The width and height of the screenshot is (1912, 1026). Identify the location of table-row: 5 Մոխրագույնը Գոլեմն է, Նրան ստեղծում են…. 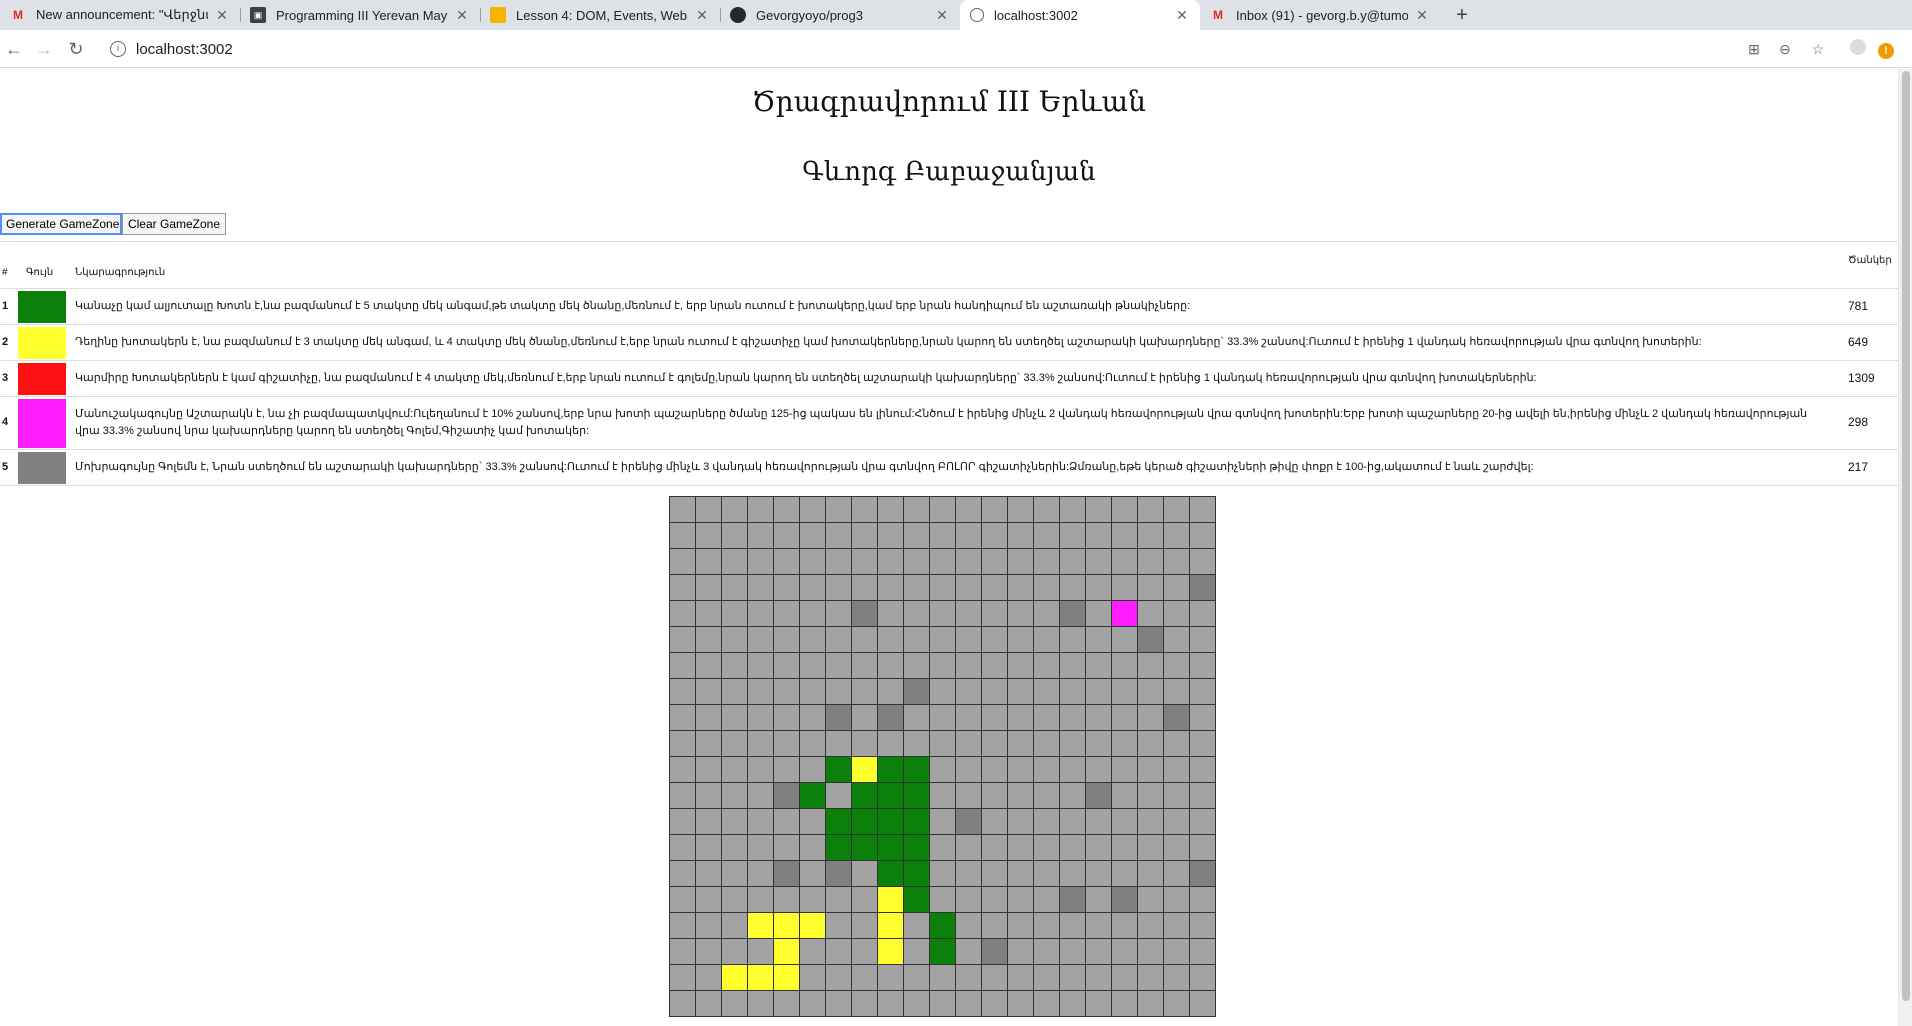
(949, 468).